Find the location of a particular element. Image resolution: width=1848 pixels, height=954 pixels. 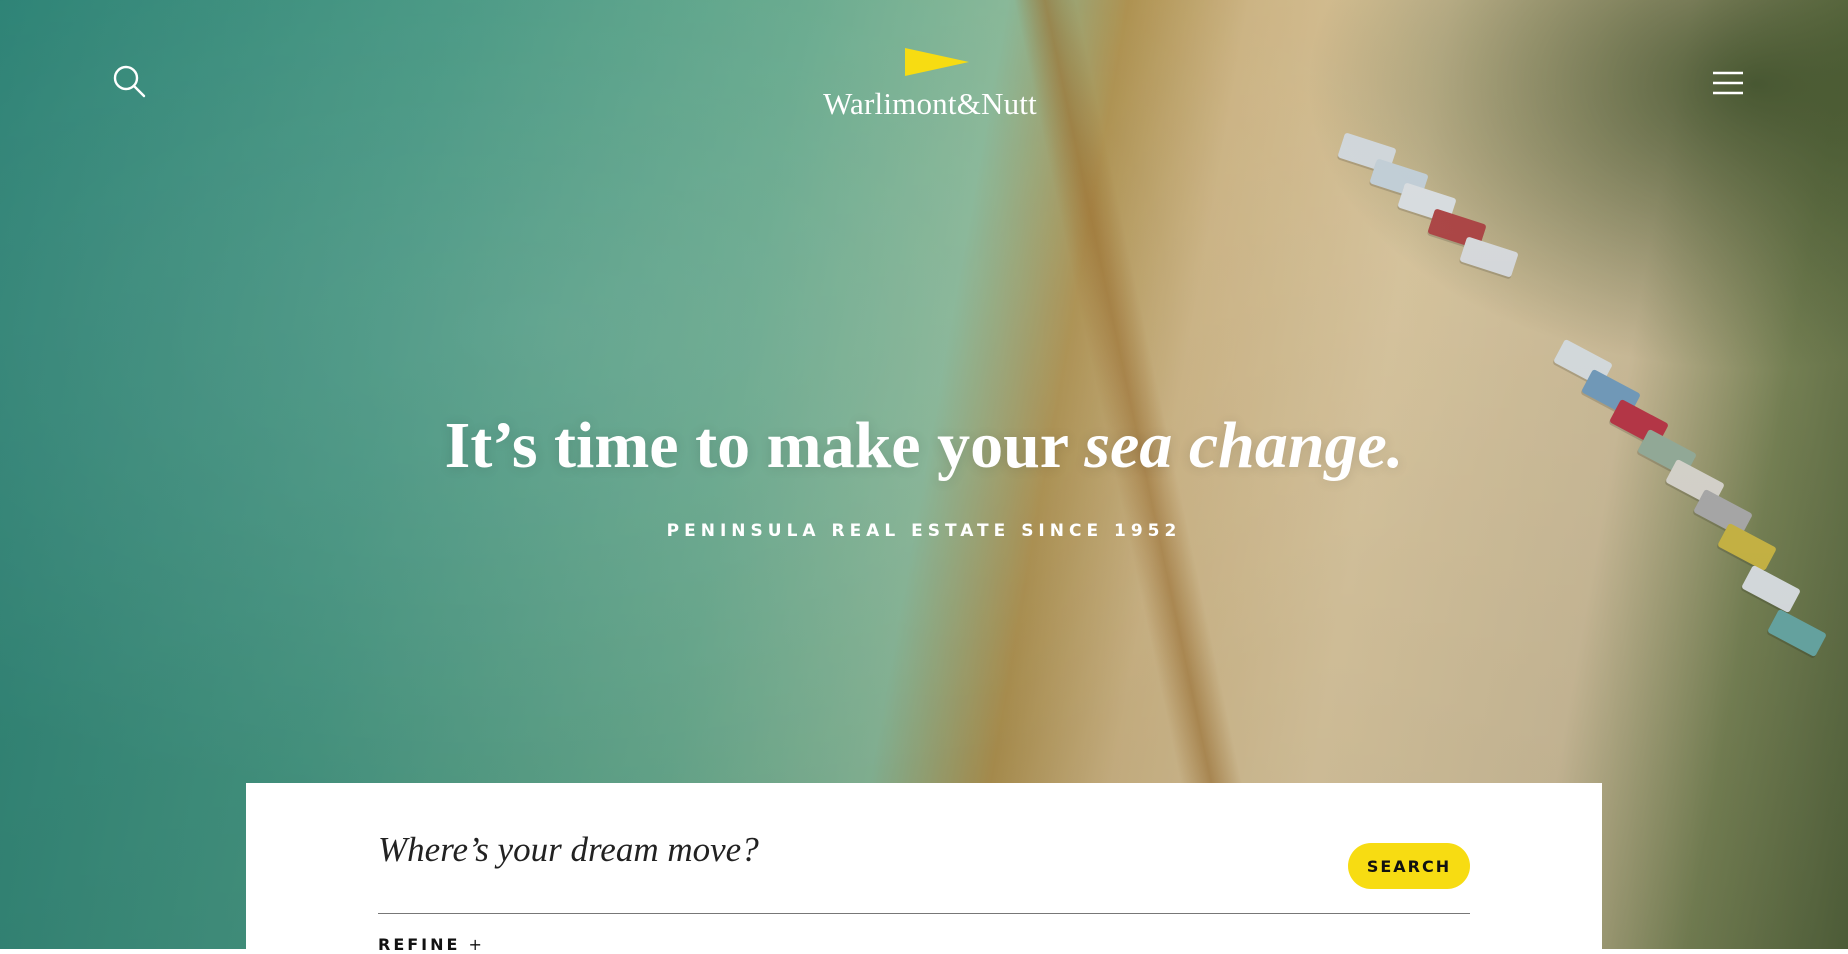

hamburger-menu-icon is located at coordinates (1728, 83).